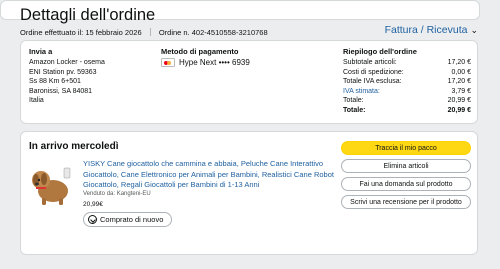  Describe the element at coordinates (36, 100) in the screenshot. I see `address-line: Italia` at that location.